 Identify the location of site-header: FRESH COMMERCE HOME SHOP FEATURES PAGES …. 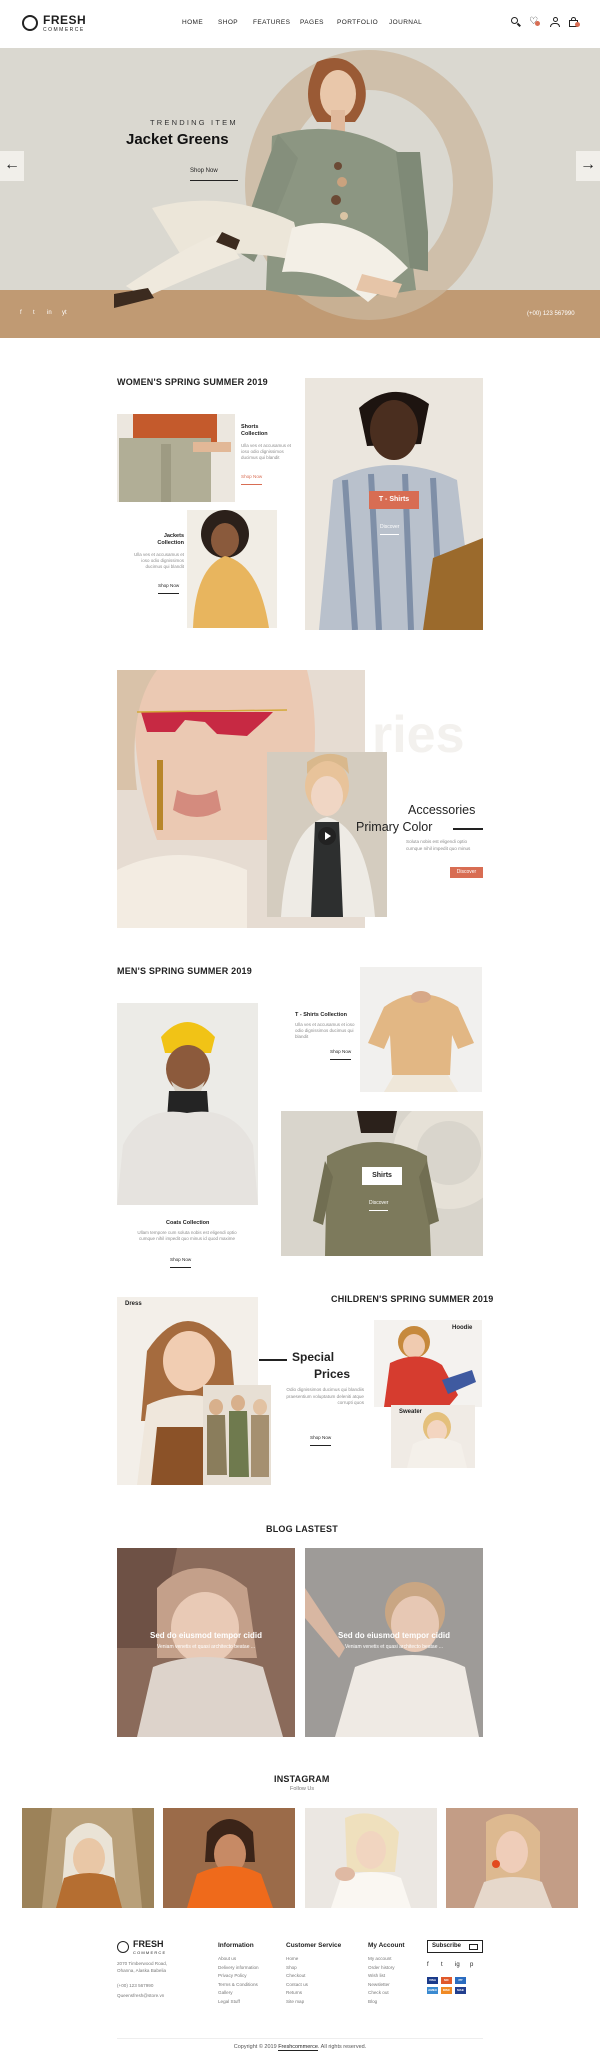
(300, 24).